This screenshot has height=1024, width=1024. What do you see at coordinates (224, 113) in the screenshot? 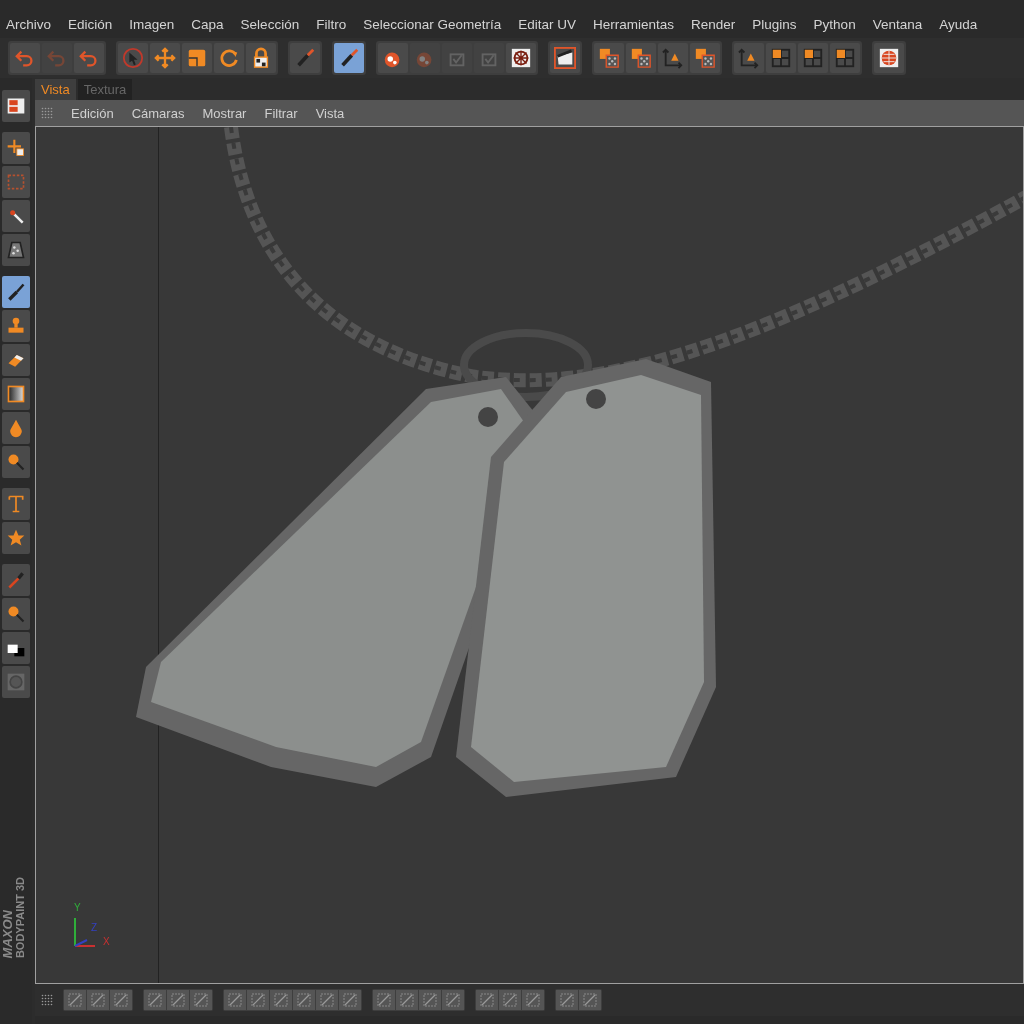
I see `menu-item: Mostrar` at bounding box center [224, 113].